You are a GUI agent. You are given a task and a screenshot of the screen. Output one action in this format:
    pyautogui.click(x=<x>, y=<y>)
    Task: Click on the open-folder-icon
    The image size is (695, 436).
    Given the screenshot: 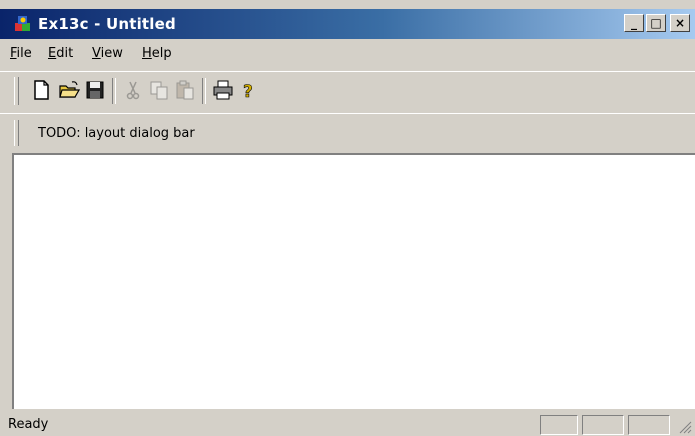 What is the action you would take?
    pyautogui.click(x=69, y=90)
    